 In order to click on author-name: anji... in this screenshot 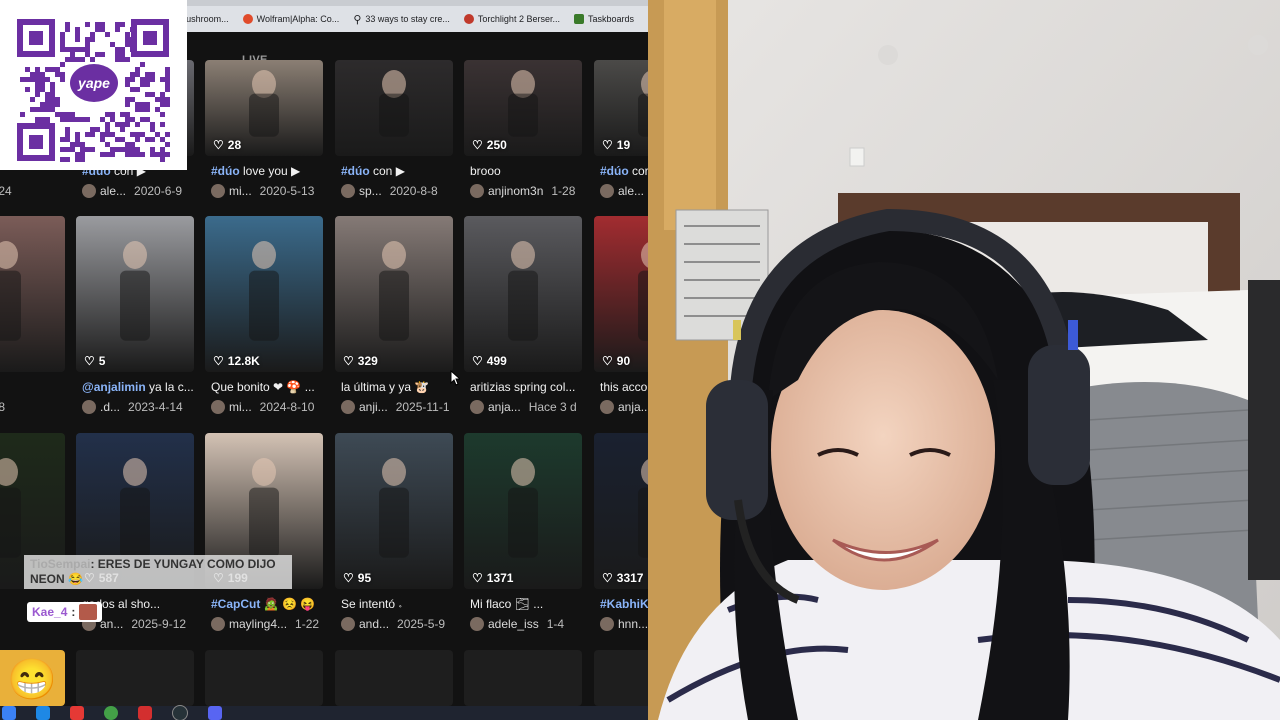, I will do `click(373, 407)`.